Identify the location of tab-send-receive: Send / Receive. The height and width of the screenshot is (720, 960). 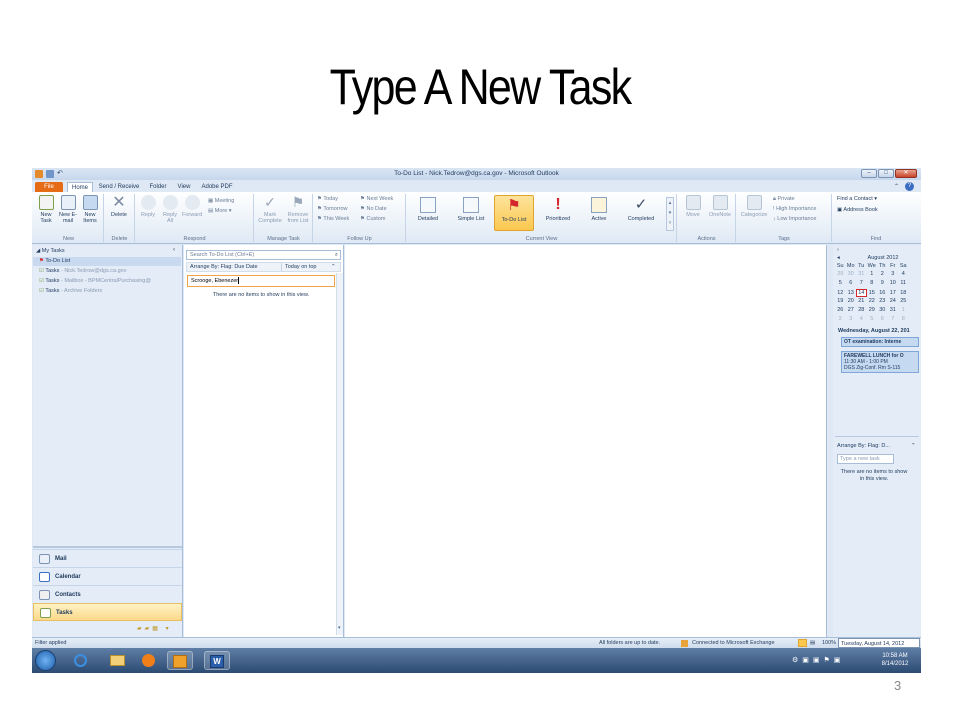
(119, 187).